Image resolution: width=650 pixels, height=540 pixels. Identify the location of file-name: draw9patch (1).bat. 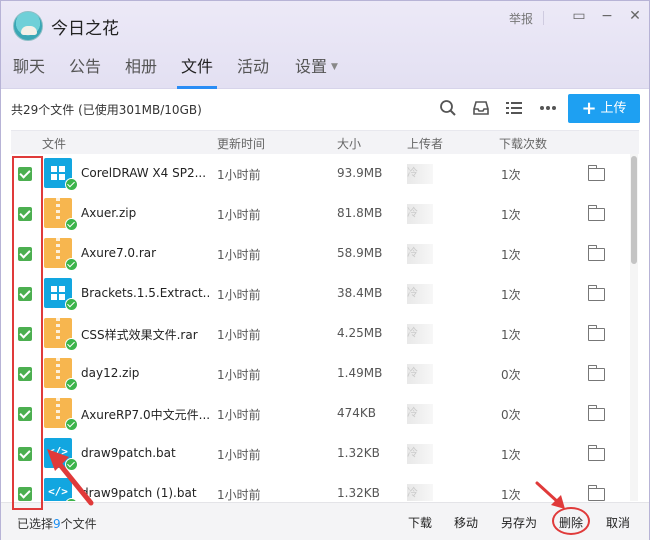
(145, 493).